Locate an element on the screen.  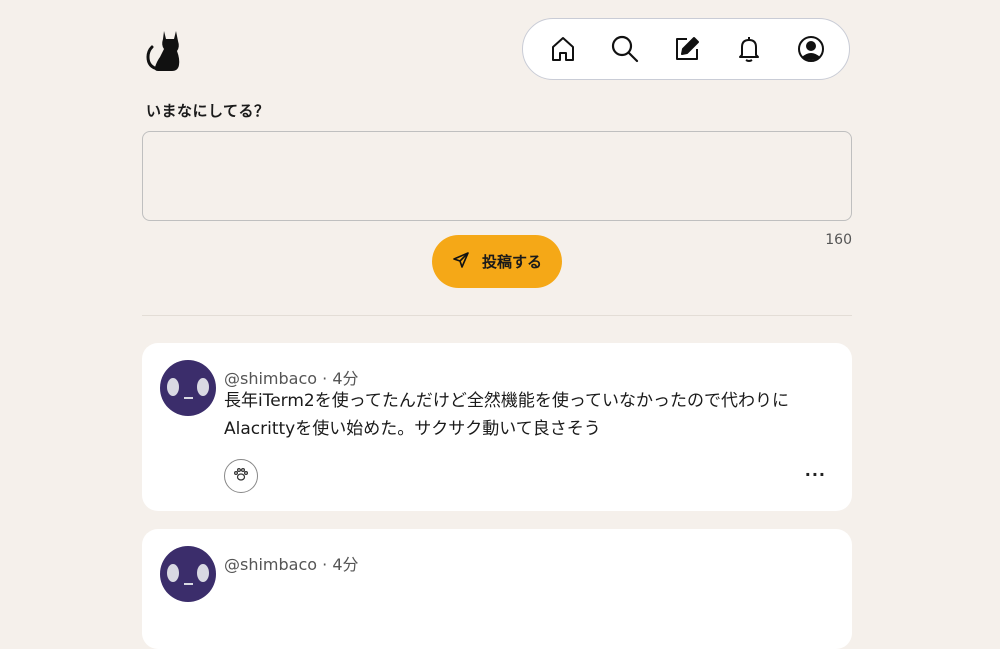
edit-icon is located at coordinates (687, 49).